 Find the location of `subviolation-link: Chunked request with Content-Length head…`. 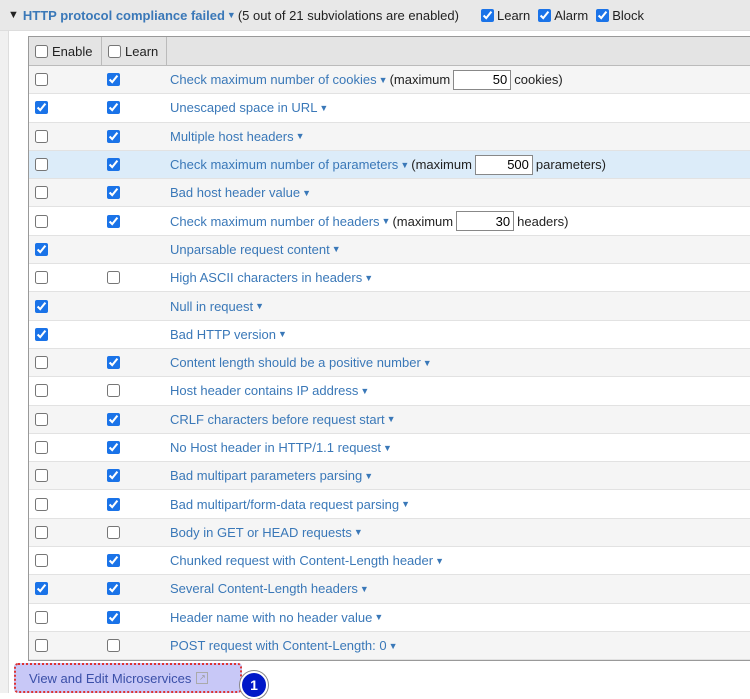

subviolation-link: Chunked request with Content-Length head… is located at coordinates (301, 560).